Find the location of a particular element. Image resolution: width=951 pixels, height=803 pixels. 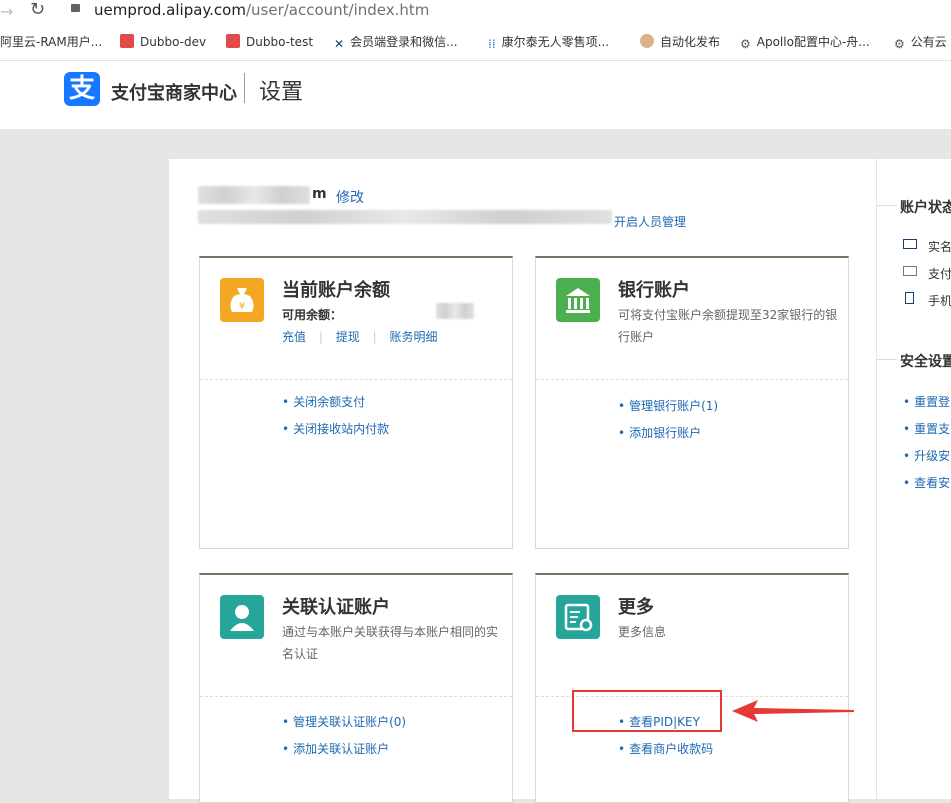

bookmark-item: ⚙ 公有云 is located at coordinates (920, 42).